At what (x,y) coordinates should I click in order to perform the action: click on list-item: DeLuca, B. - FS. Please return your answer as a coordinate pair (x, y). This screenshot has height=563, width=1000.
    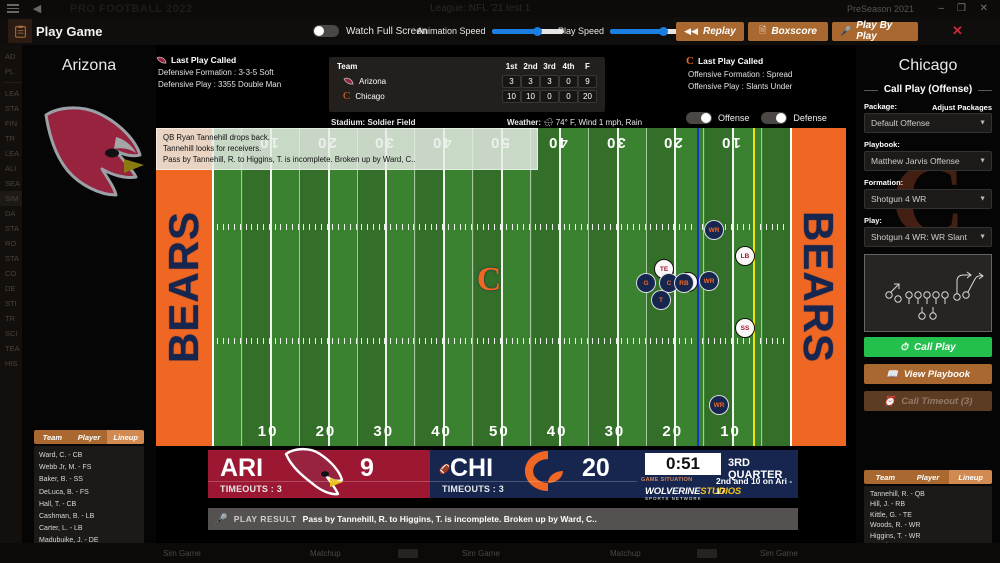
    Looking at the image, I should click on (89, 493).